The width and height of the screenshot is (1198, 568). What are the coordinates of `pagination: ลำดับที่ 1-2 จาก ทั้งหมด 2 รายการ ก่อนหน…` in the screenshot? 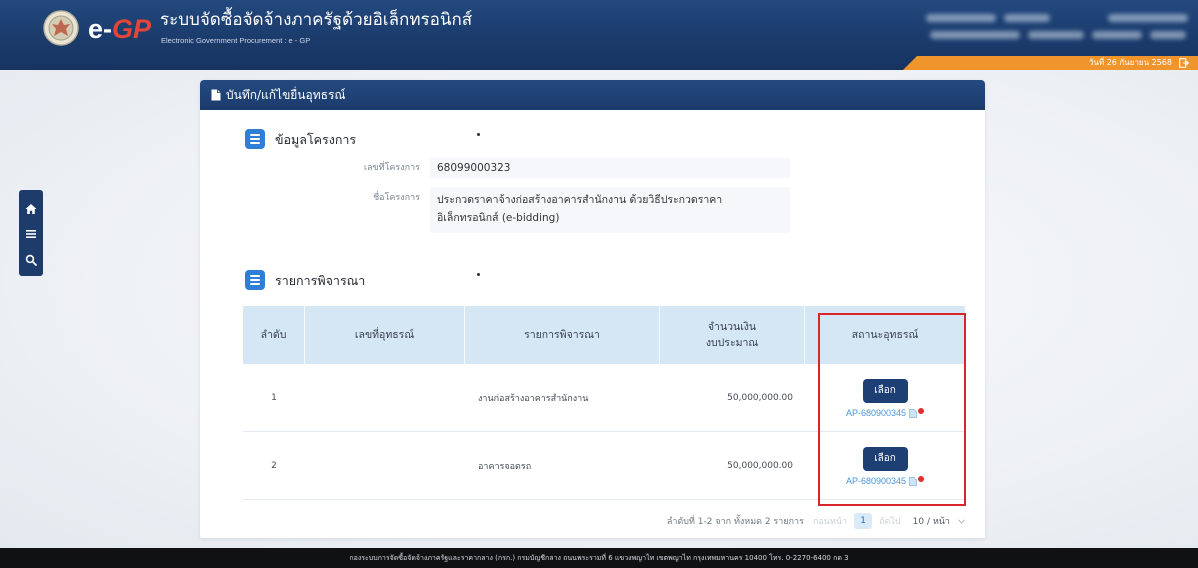 It's located at (816, 521).